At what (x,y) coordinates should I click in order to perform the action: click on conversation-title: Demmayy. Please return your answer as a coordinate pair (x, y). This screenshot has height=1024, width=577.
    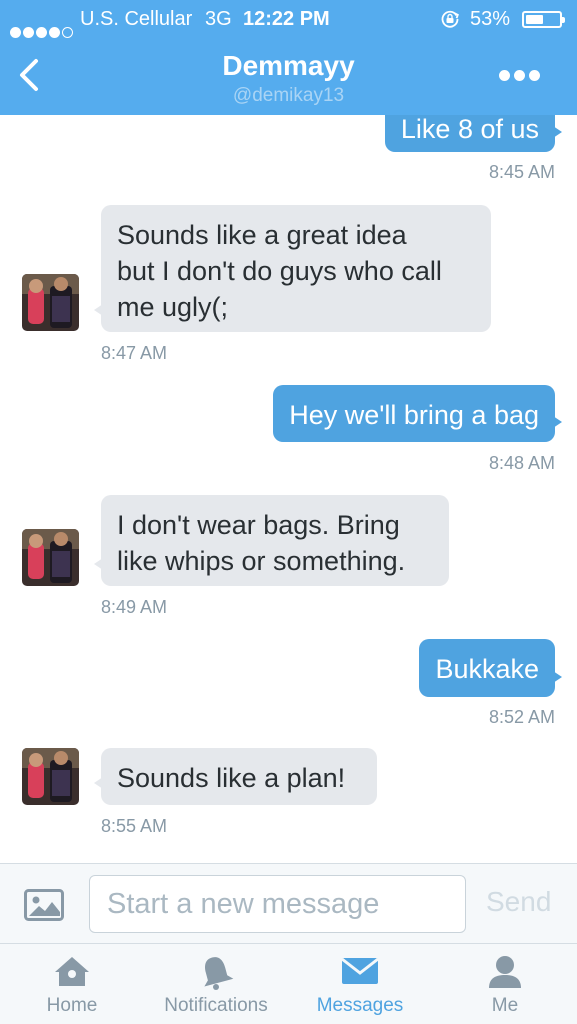
    Looking at the image, I should click on (288, 65).